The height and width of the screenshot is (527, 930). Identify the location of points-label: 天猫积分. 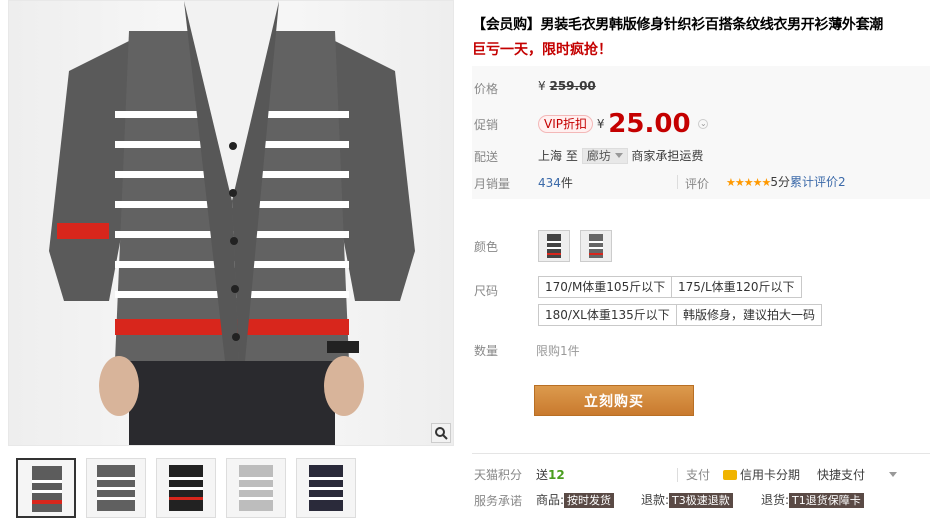
(498, 475).